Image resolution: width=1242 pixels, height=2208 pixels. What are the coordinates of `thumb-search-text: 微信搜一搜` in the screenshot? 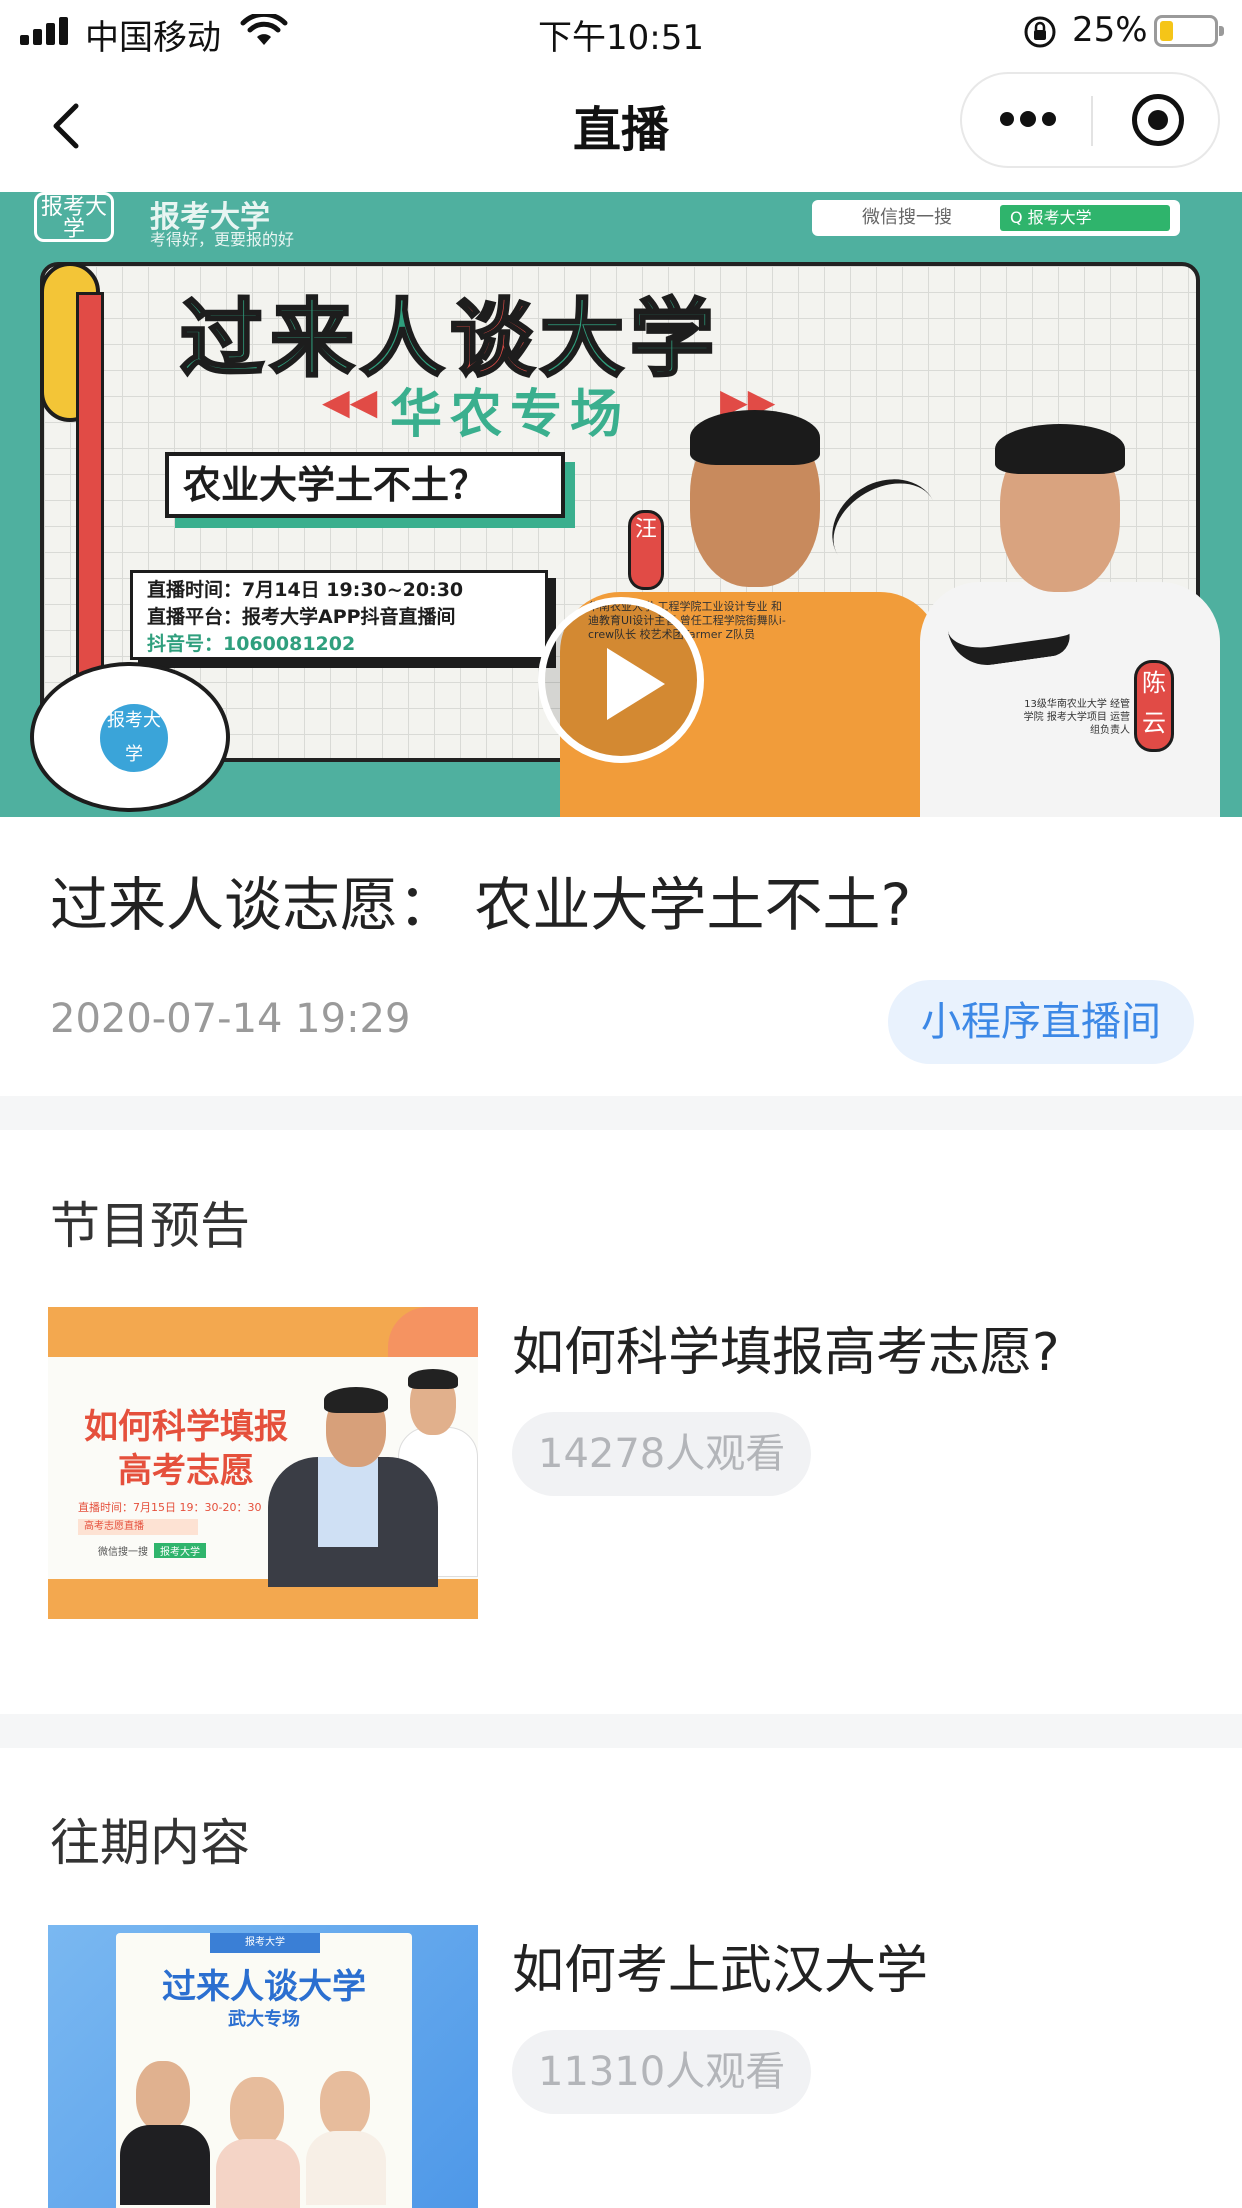 It's located at (123, 1552).